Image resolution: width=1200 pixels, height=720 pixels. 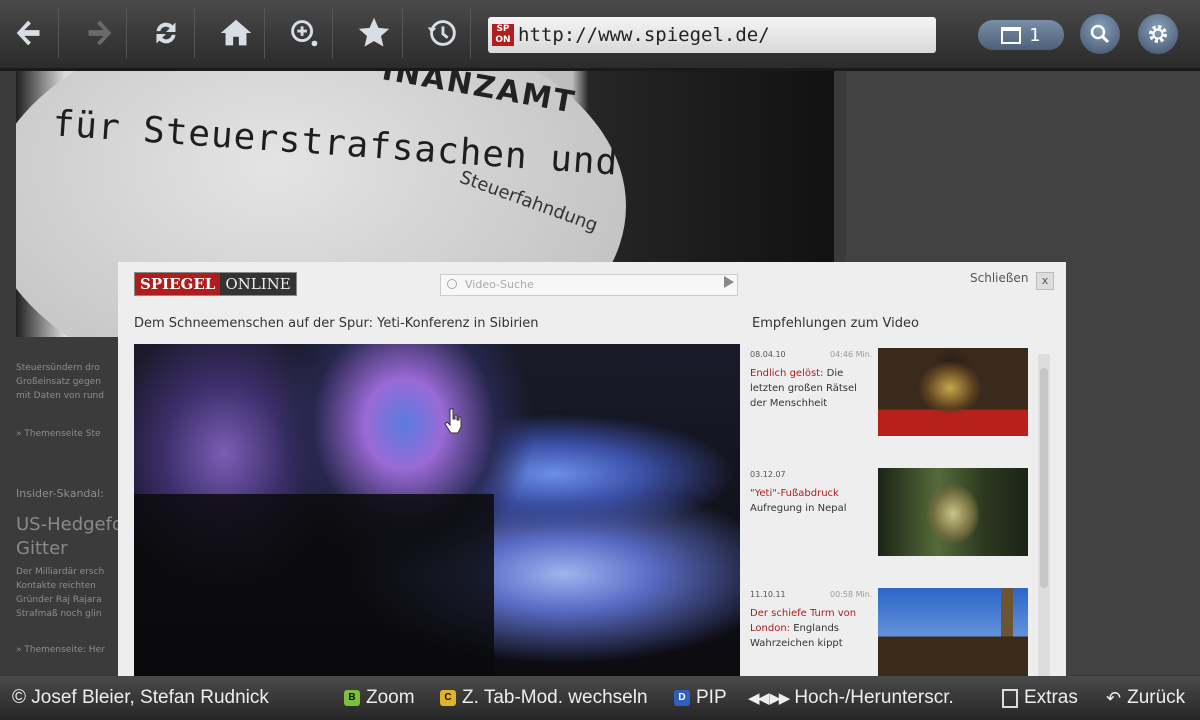 I want to click on back-hint: ↶ Zurück, so click(x=1145, y=698).